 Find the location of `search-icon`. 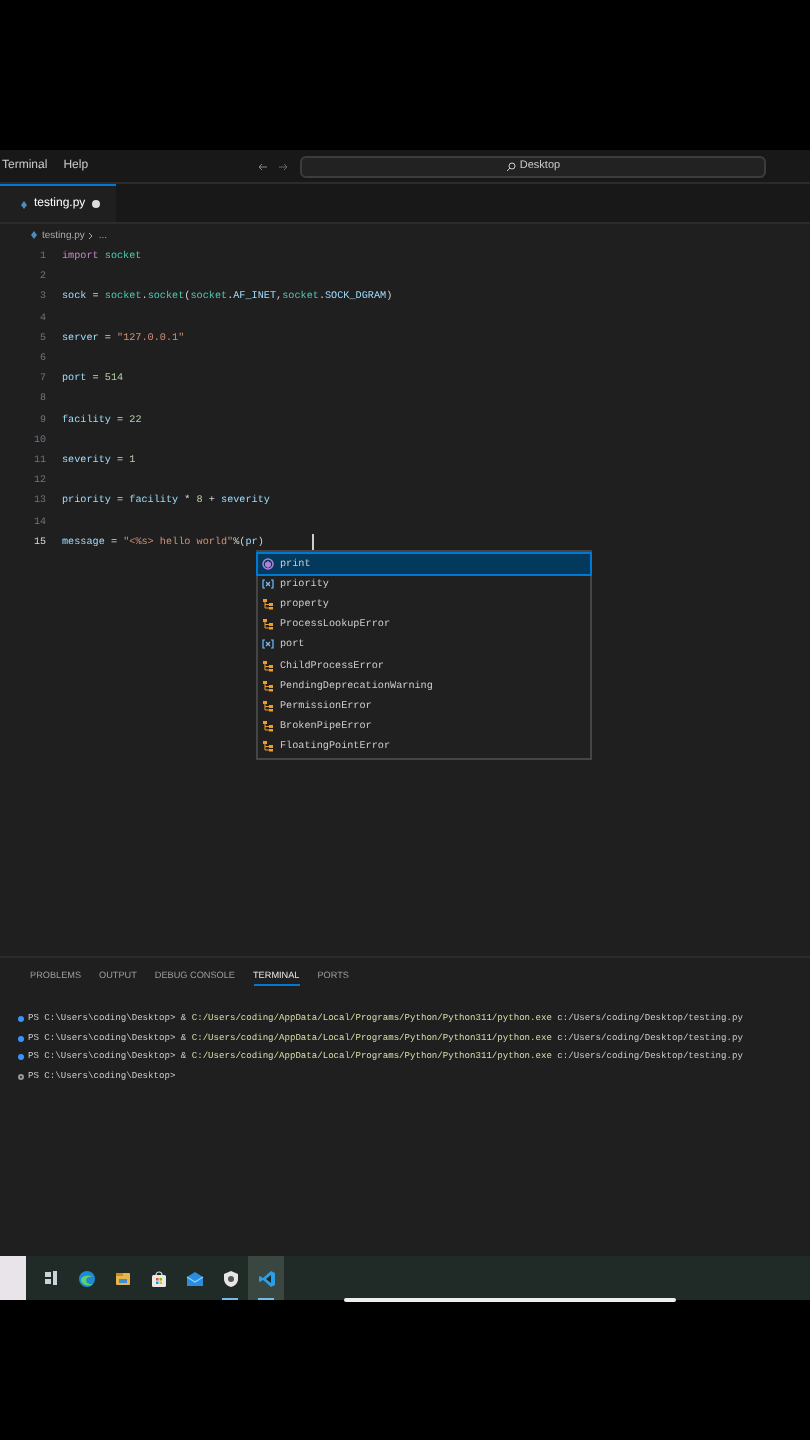

search-icon is located at coordinates (510, 166).